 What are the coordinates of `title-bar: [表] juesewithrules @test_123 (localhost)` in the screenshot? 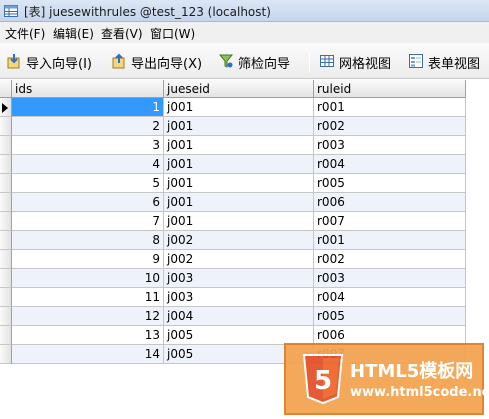 It's located at (244, 11).